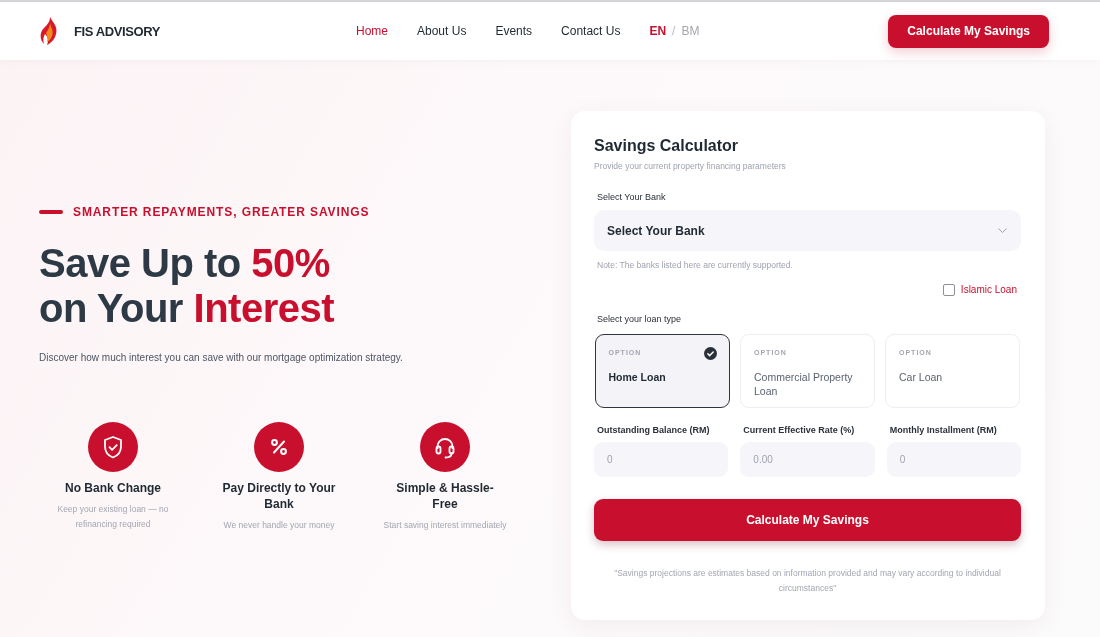 The width and height of the screenshot is (1100, 637). Describe the element at coordinates (591, 31) in the screenshot. I see `nav-link: Contact Us` at that location.